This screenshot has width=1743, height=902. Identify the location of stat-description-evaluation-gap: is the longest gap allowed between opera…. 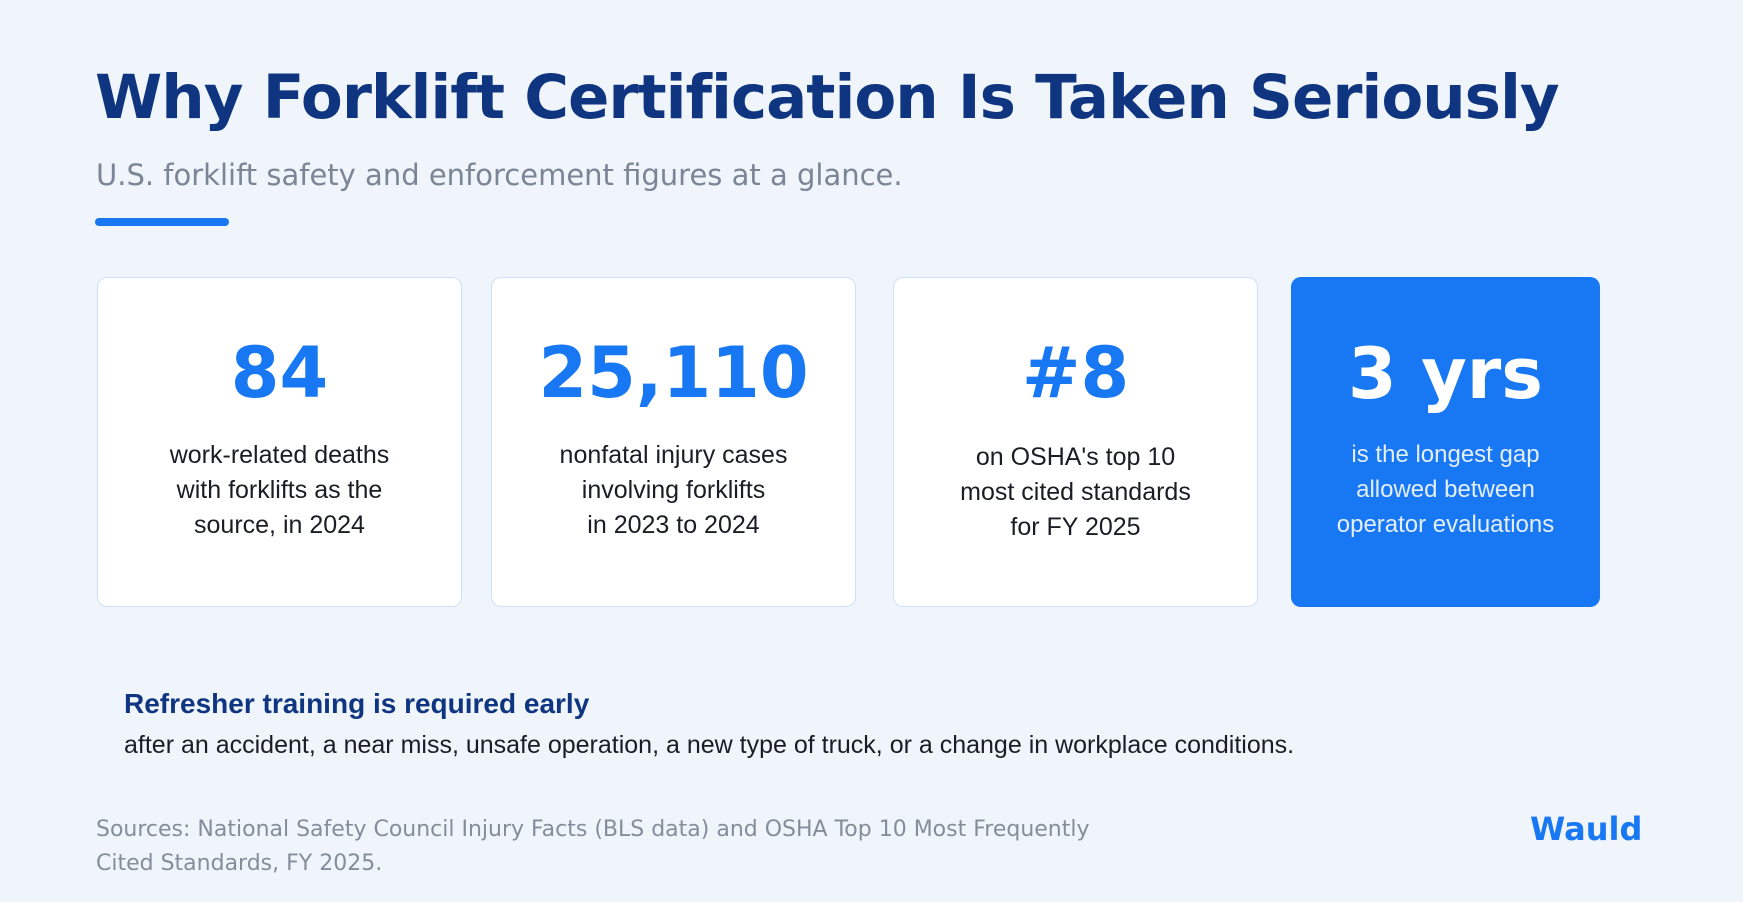
(1445, 489).